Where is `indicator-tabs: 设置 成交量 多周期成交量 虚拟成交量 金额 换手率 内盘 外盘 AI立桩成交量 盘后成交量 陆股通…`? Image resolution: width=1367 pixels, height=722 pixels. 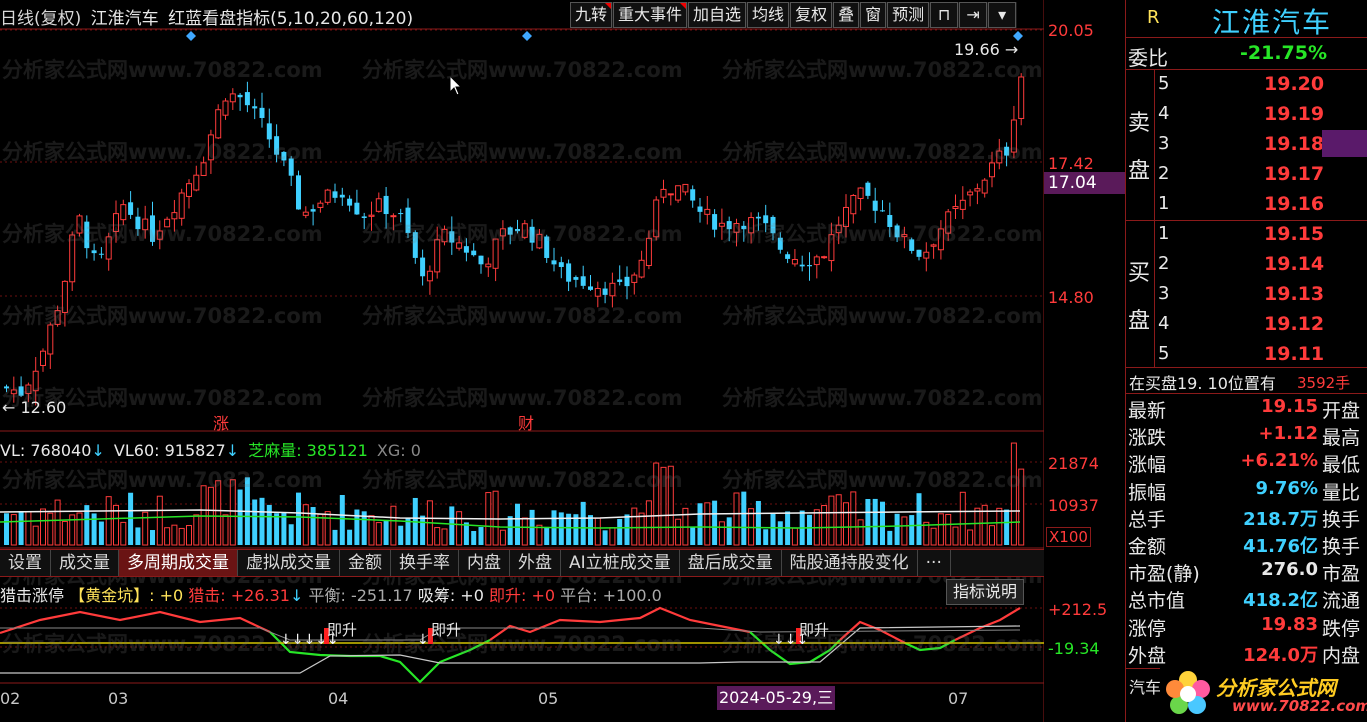 indicator-tabs: 设置 成交量 多周期成交量 虚拟成交量 金额 换手率 内盘 外盘 AI立桩成交量 盘后成交量 陆股通… is located at coordinates (522, 563).